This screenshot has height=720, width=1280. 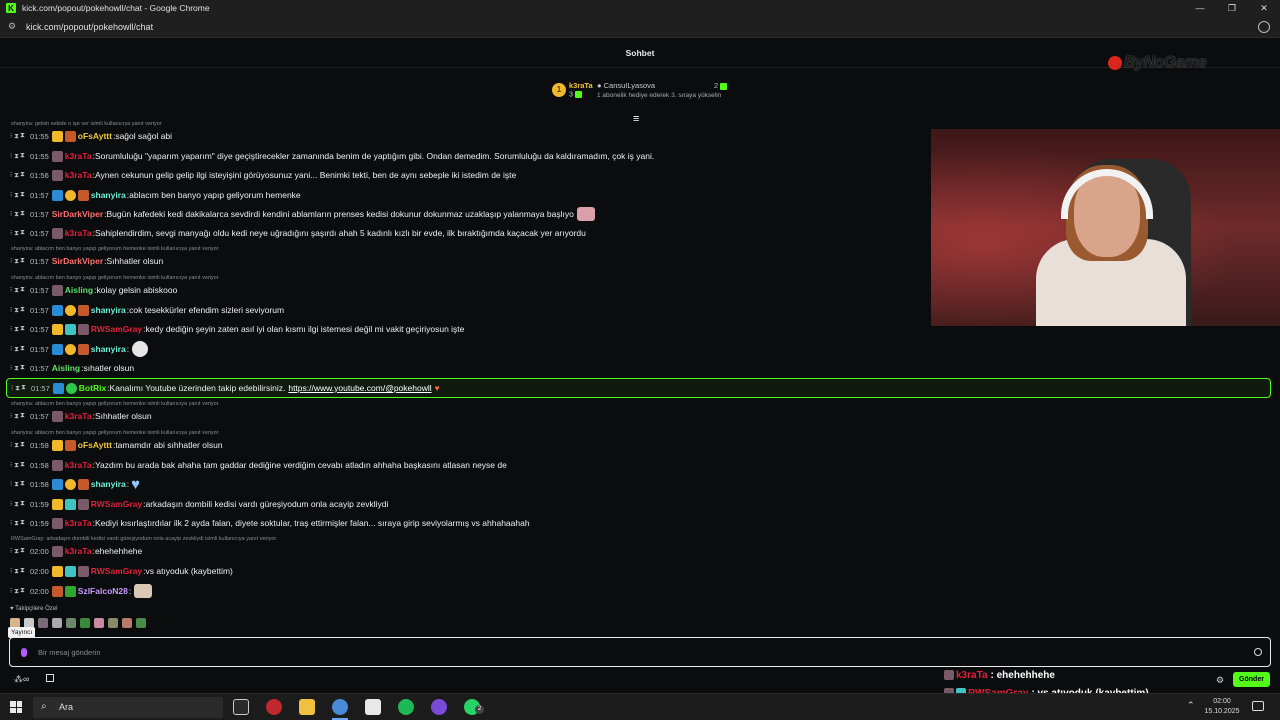 What do you see at coordinates (93, 290) in the screenshot?
I see `chat-message: ⁝ ⧗ ⧗ 01:57 Aisling: kolay gelsin abiskooo` at bounding box center [93, 290].